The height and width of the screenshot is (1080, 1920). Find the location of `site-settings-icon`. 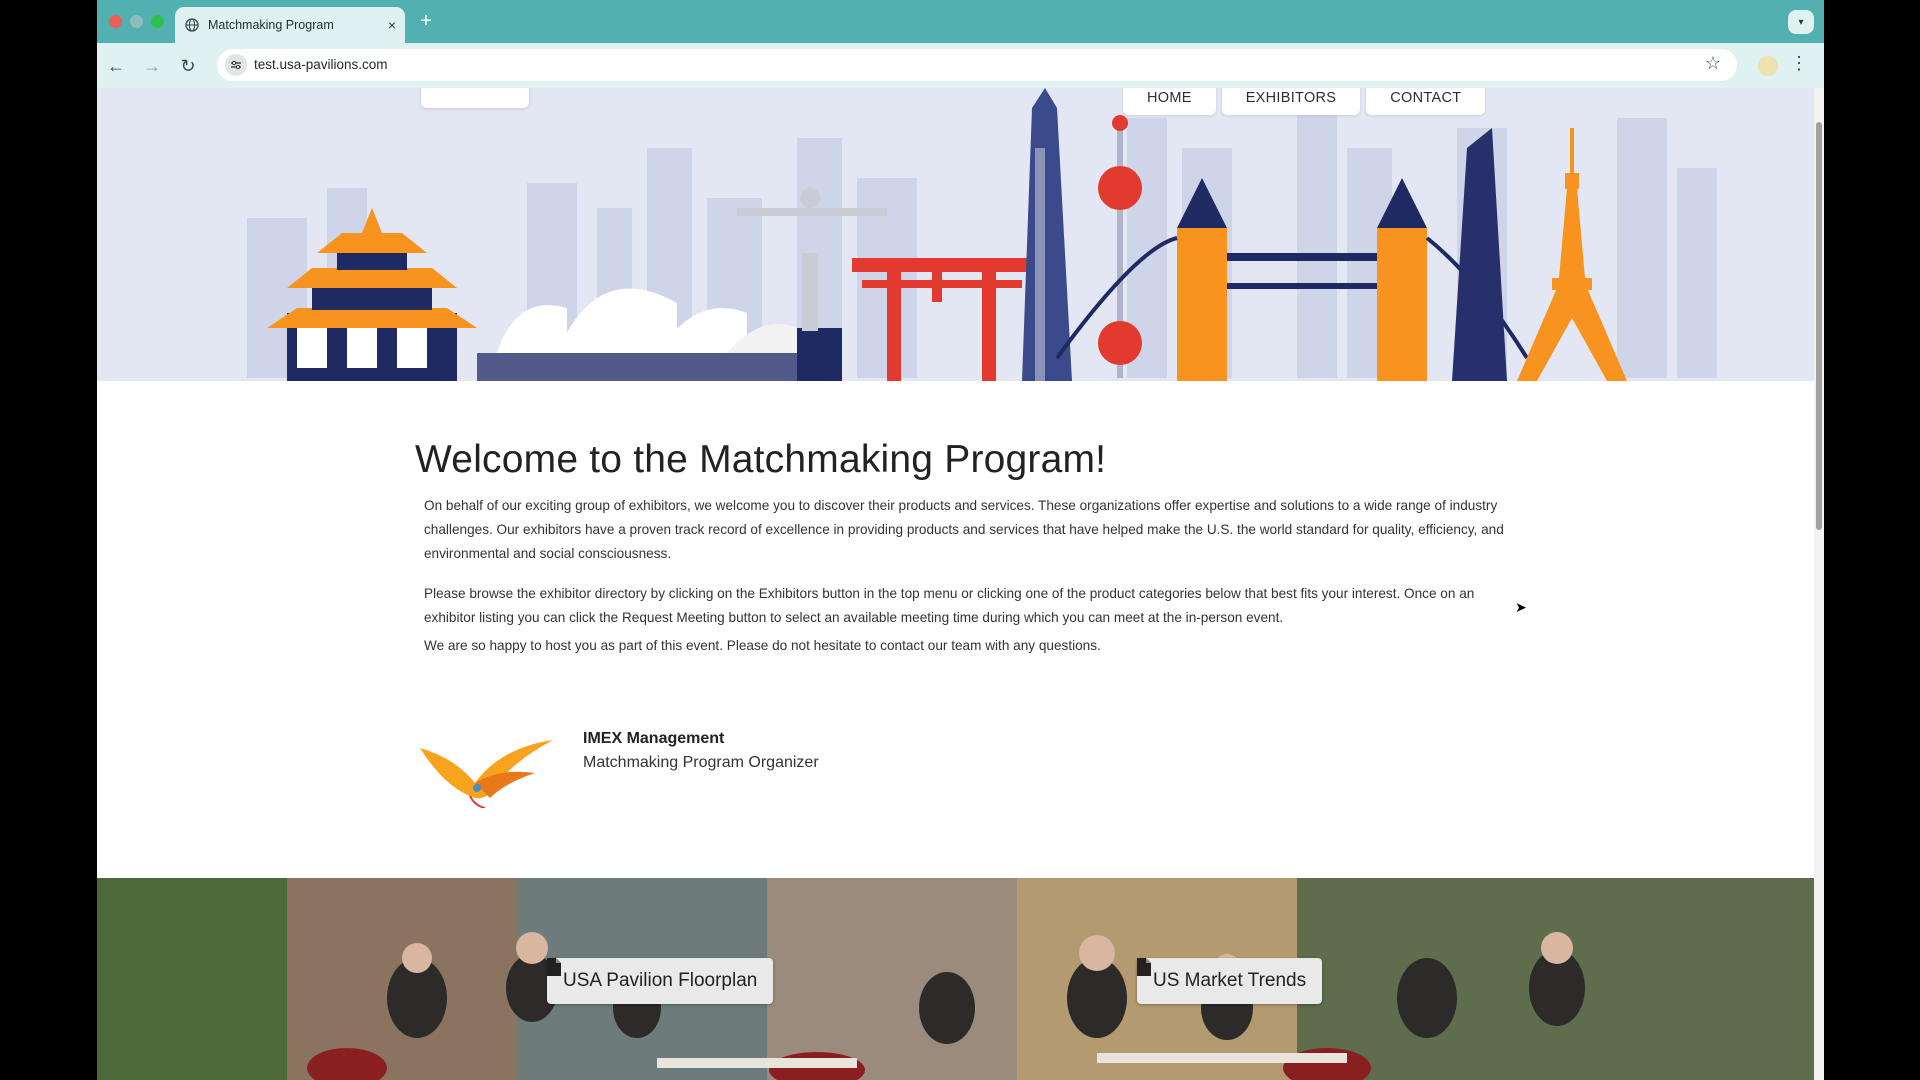

site-settings-icon is located at coordinates (236, 65).